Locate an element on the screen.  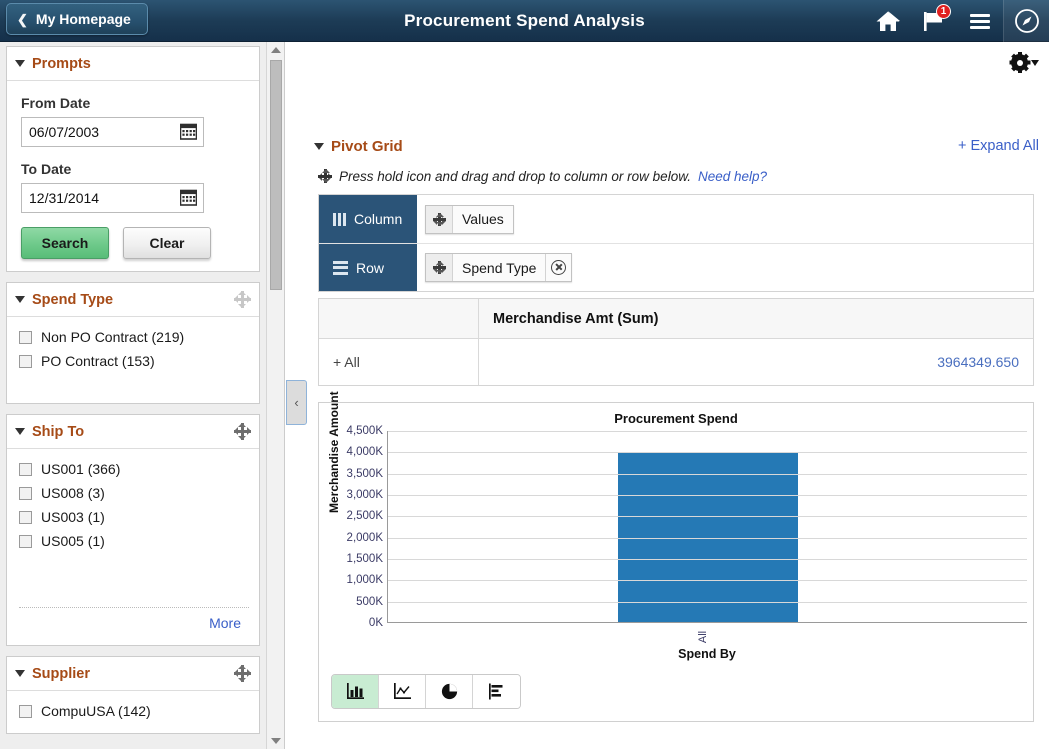
show-more-link: More is located at coordinates (134, 621).